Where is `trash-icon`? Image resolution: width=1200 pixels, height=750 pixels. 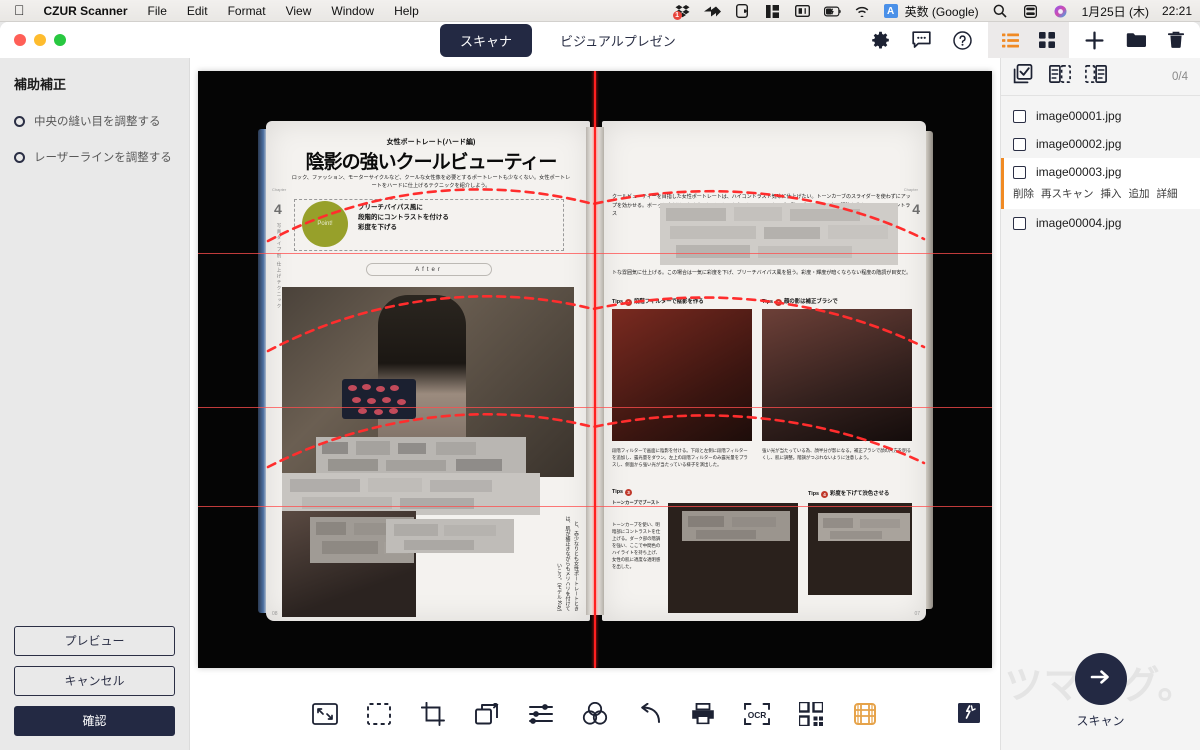 trash-icon is located at coordinates (1176, 40).